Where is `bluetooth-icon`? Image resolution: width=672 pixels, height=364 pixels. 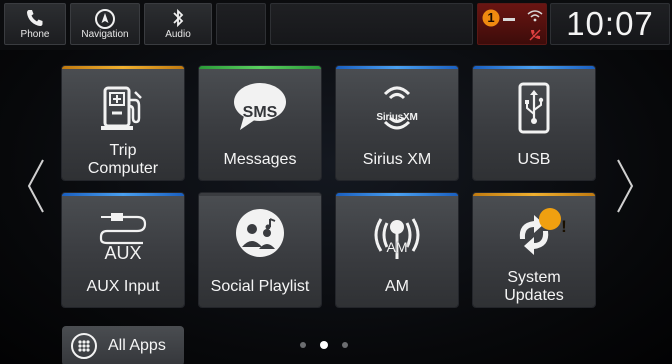 bluetooth-icon is located at coordinates (178, 18).